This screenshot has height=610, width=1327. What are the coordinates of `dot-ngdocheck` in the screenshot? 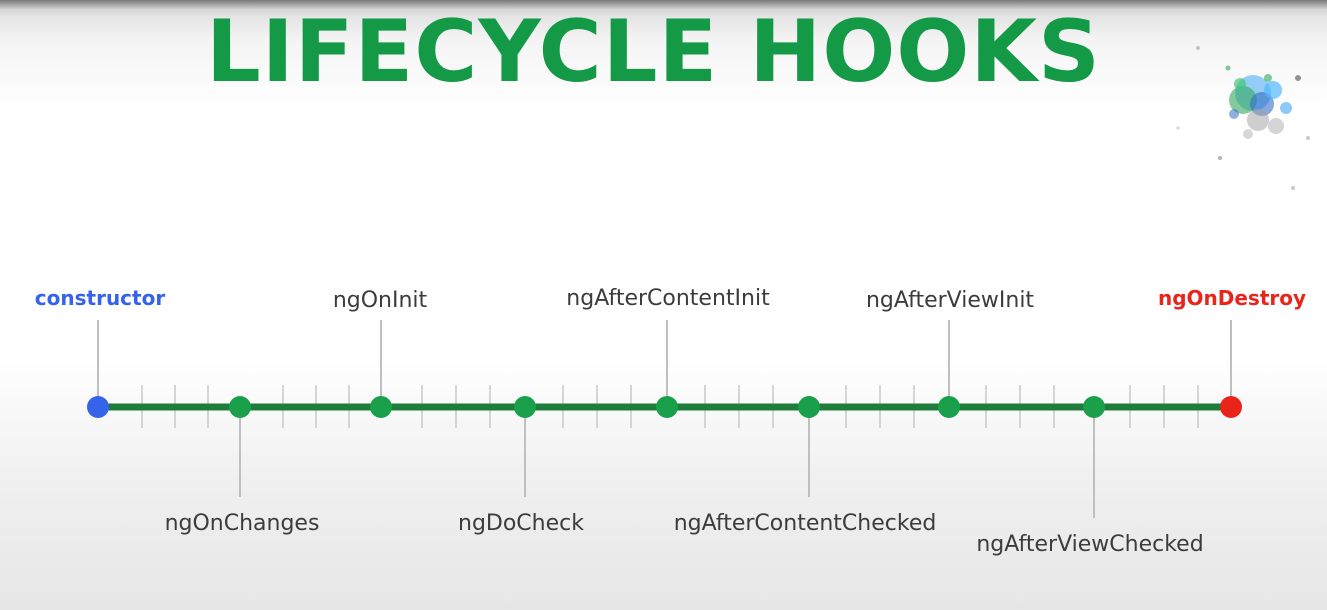 It's located at (525, 407).